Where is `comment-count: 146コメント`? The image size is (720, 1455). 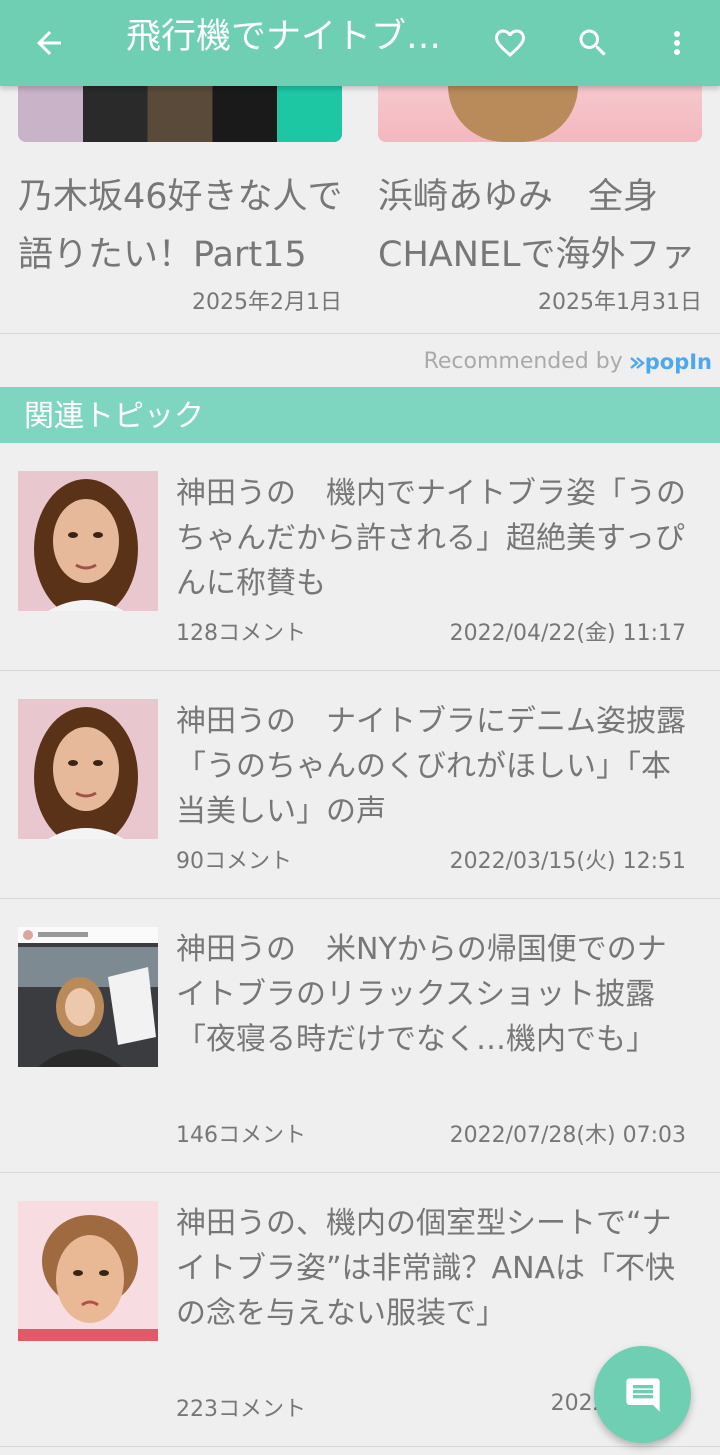 comment-count: 146コメント is located at coordinates (241, 1135).